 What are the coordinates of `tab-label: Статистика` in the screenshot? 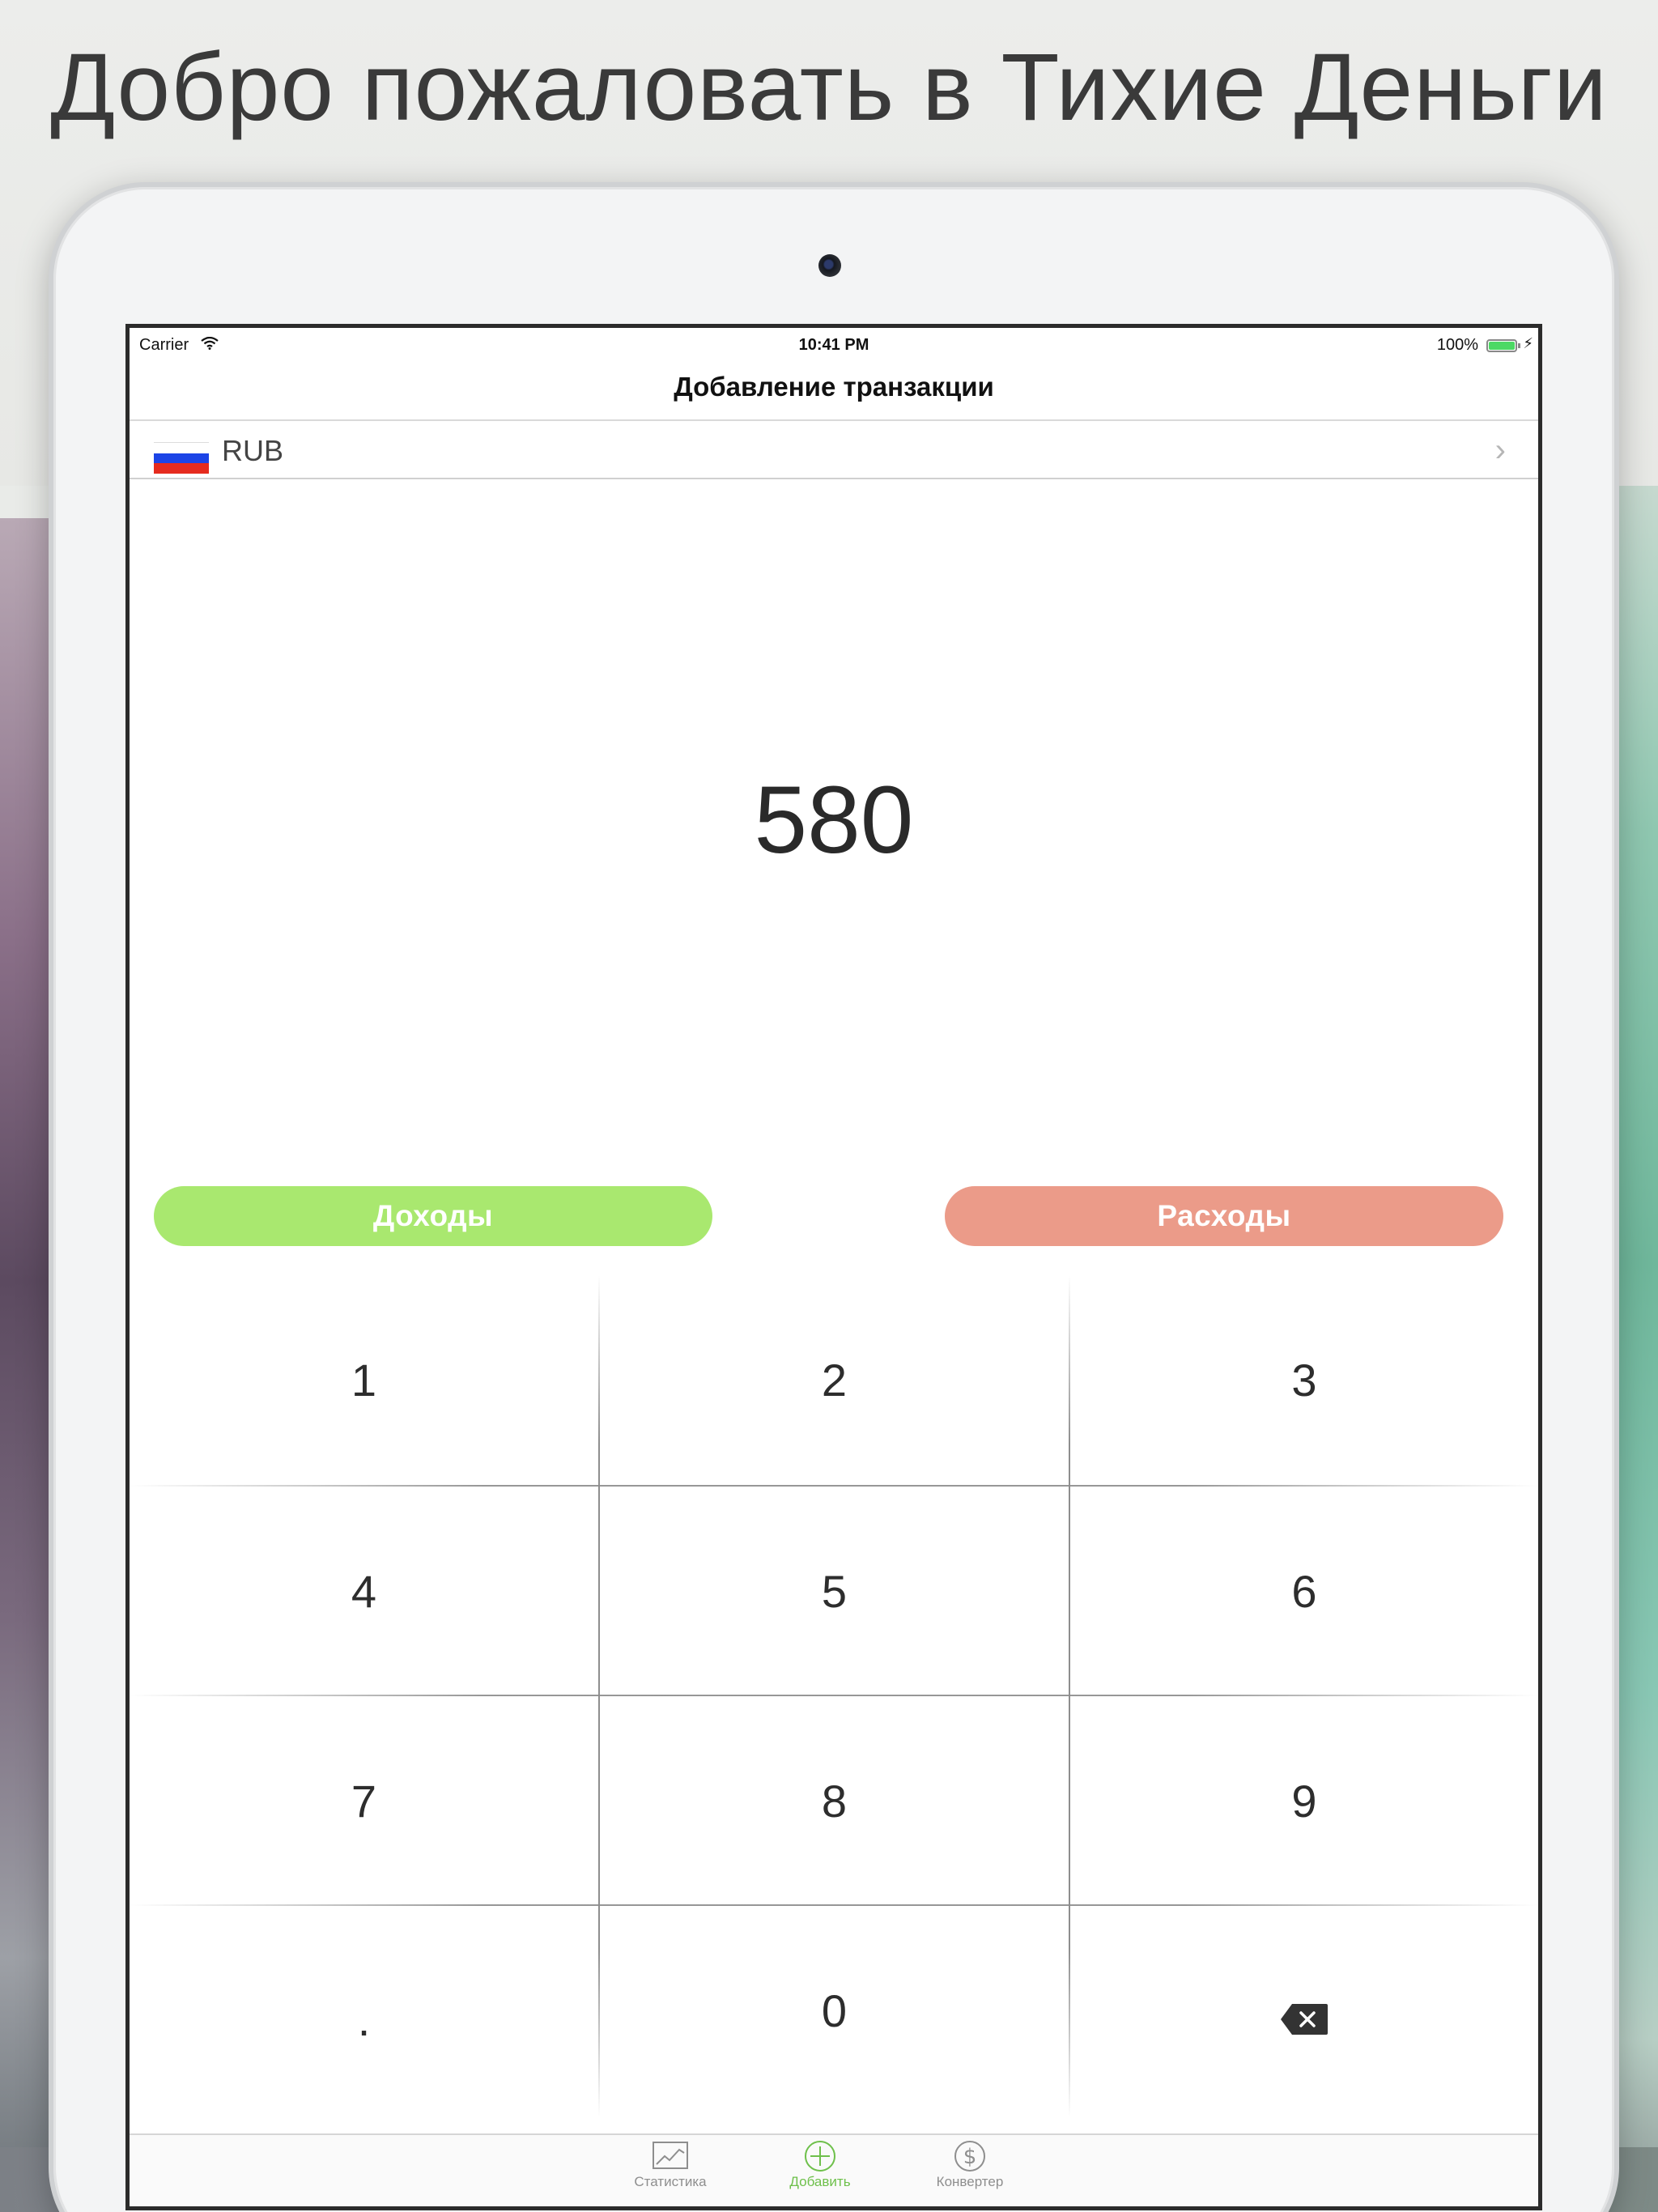 It's located at (670, 2182).